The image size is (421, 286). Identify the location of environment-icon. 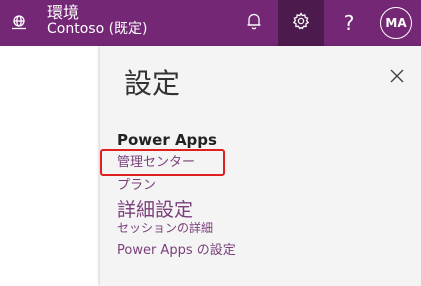
(19, 22).